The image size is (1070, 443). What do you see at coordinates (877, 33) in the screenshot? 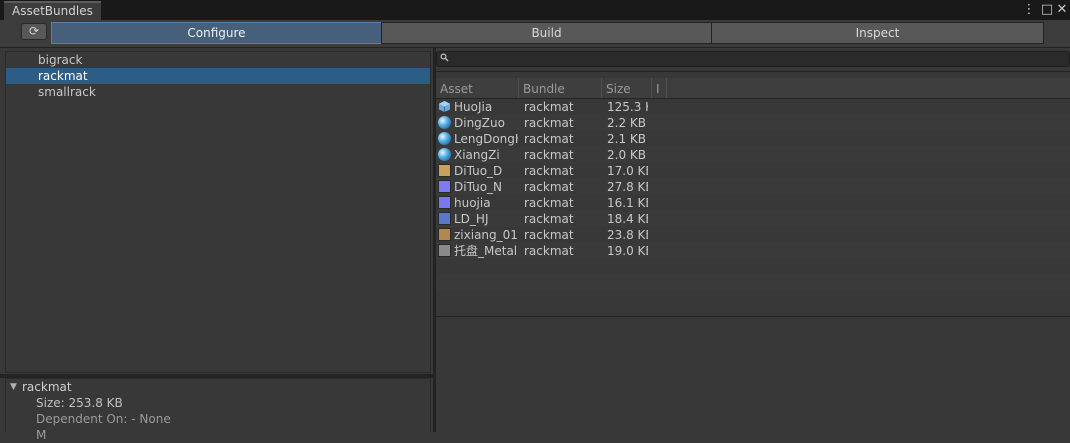
I see `tab-inspect: Inspect` at bounding box center [877, 33].